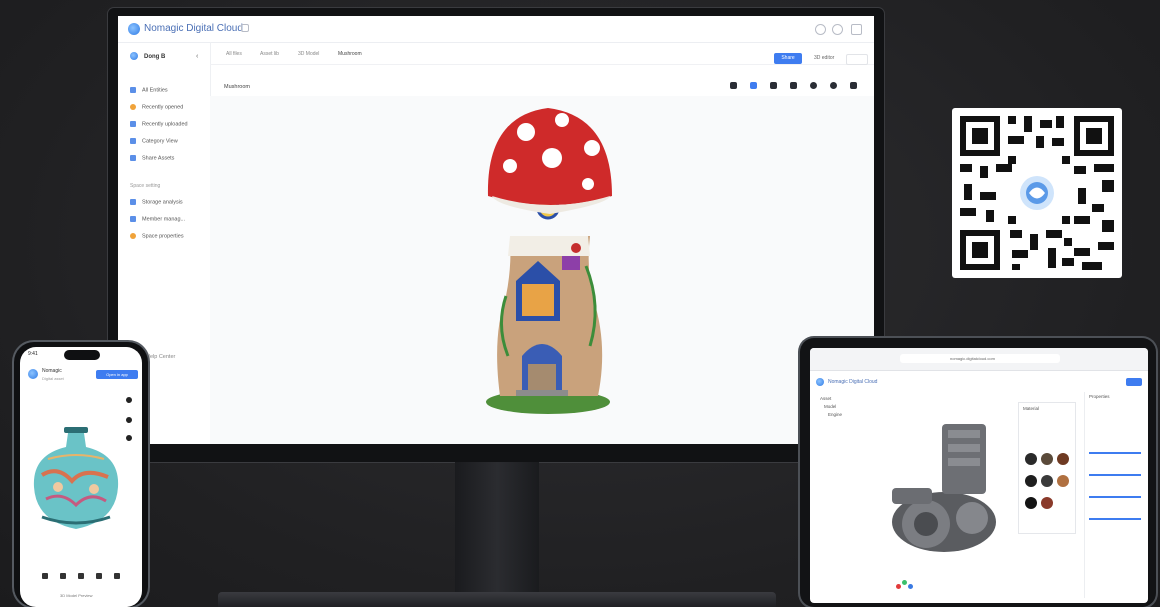 This screenshot has width=1160, height=607. What do you see at coordinates (154, 57) in the screenshot?
I see `workspace-name: Dong B` at bounding box center [154, 57].